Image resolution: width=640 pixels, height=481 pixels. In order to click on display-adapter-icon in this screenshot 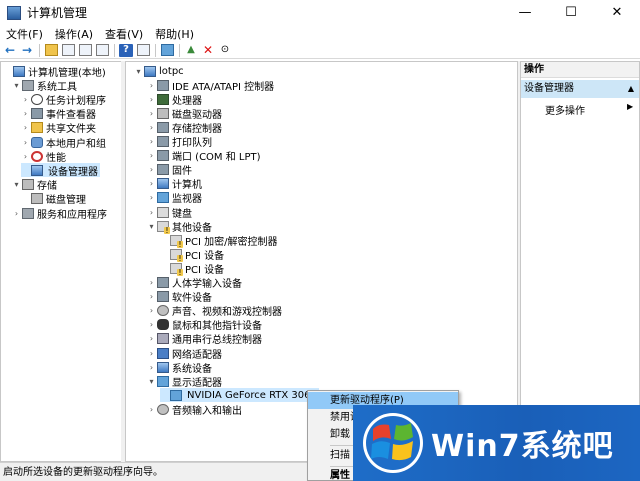, I will do `click(163, 381)`.